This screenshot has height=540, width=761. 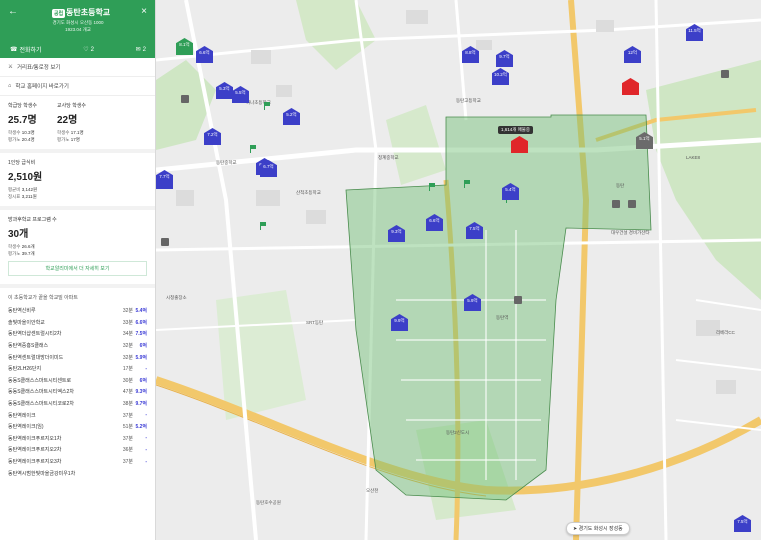 I want to click on search-area-button: ➤ 경기도 화성시 장성동, so click(x=598, y=528).